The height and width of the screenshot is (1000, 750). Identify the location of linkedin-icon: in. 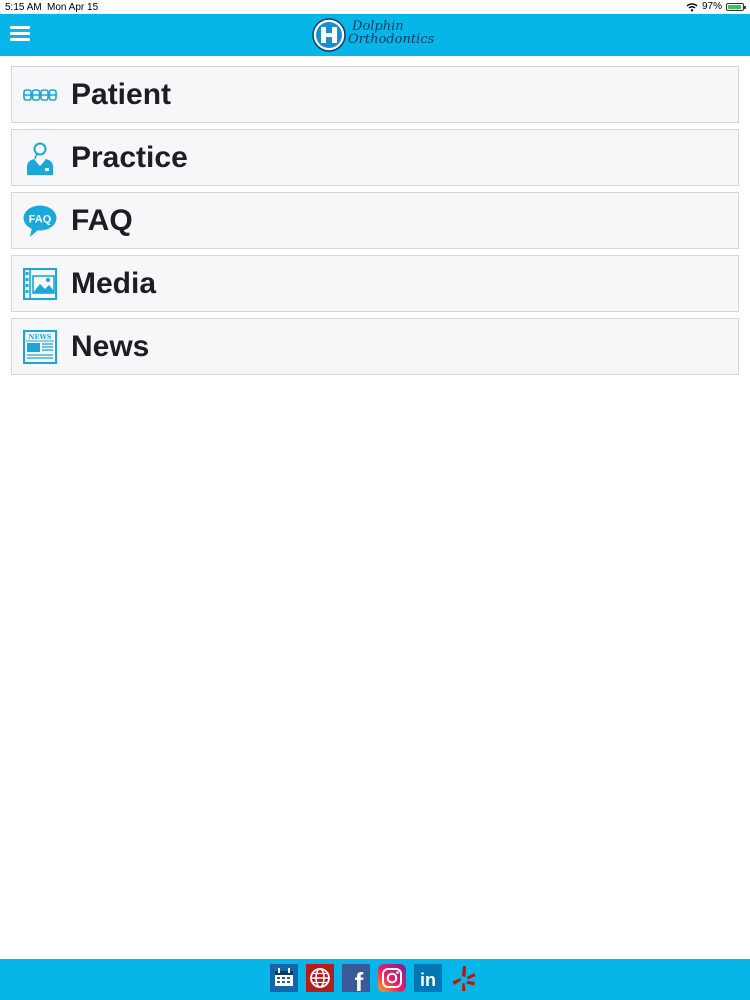
(428, 978).